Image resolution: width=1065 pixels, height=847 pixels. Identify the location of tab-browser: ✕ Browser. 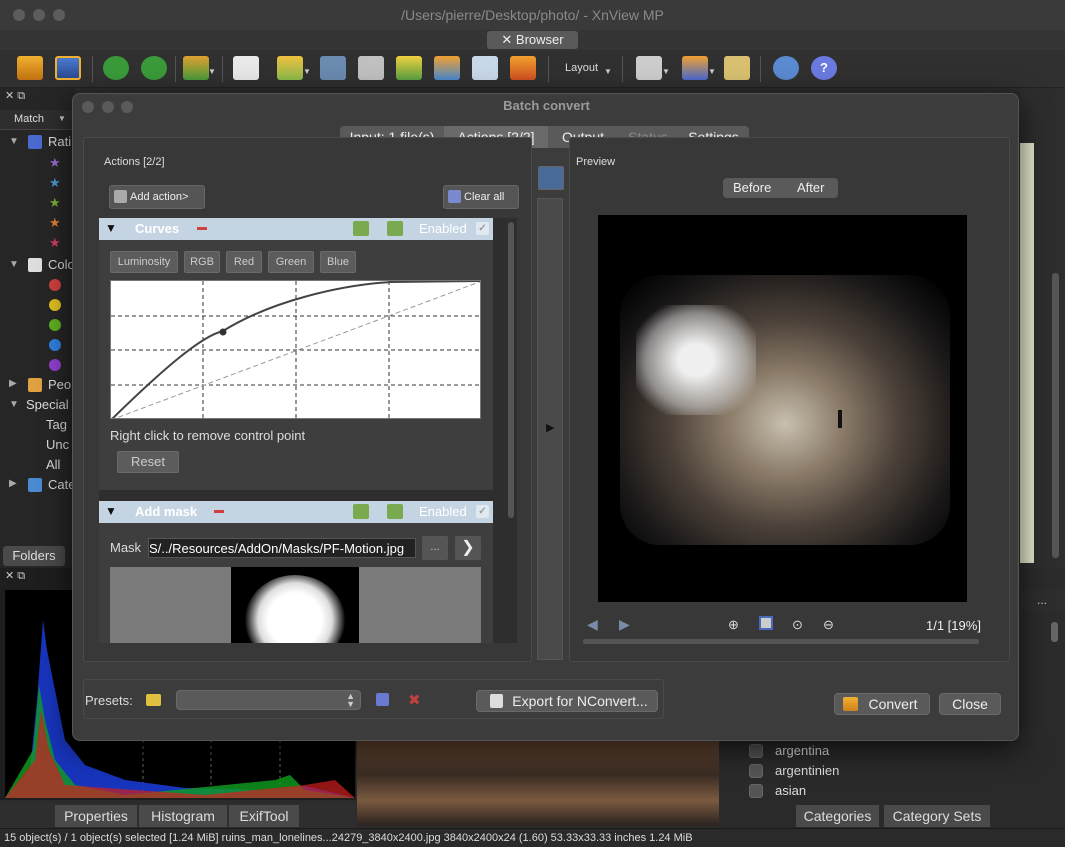
(532, 40).